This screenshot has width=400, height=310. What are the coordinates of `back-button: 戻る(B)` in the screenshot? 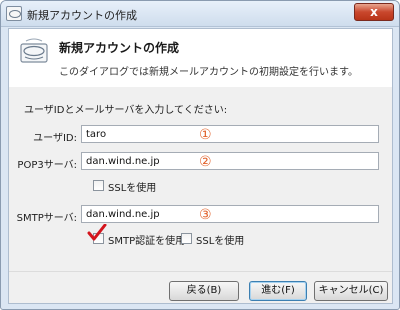 It's located at (204, 291).